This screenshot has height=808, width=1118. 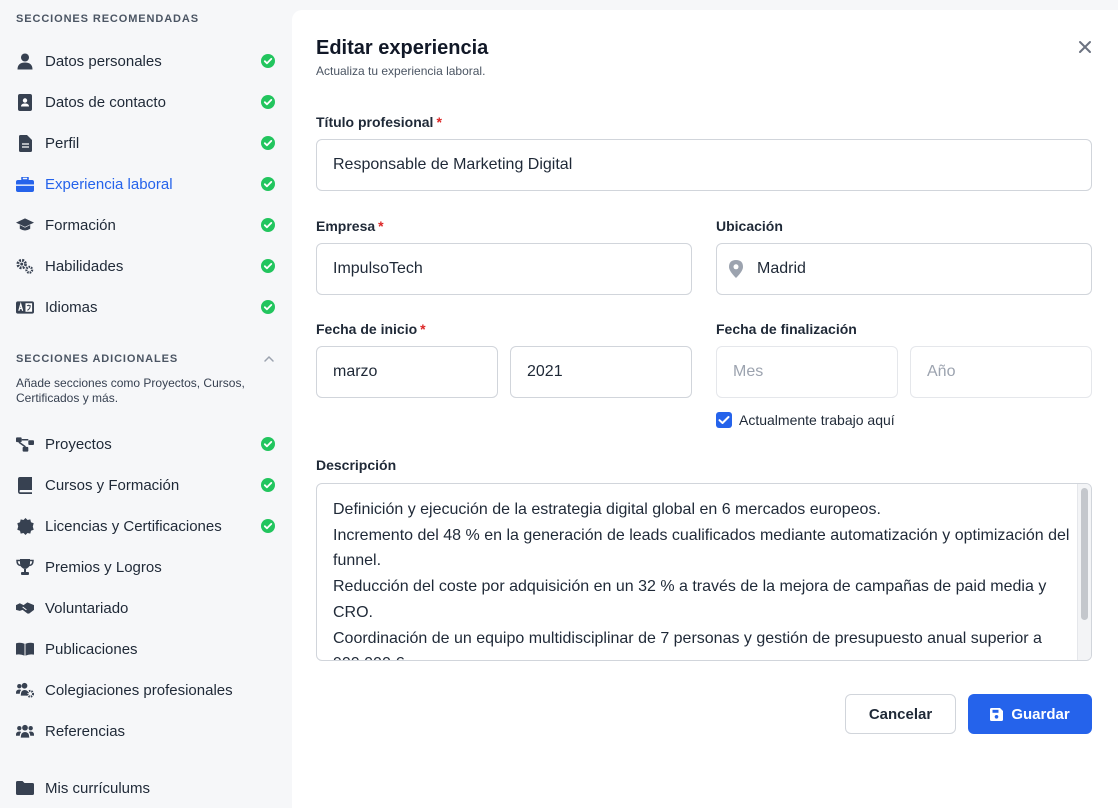 What do you see at coordinates (25, 485) in the screenshot?
I see `book-icon` at bounding box center [25, 485].